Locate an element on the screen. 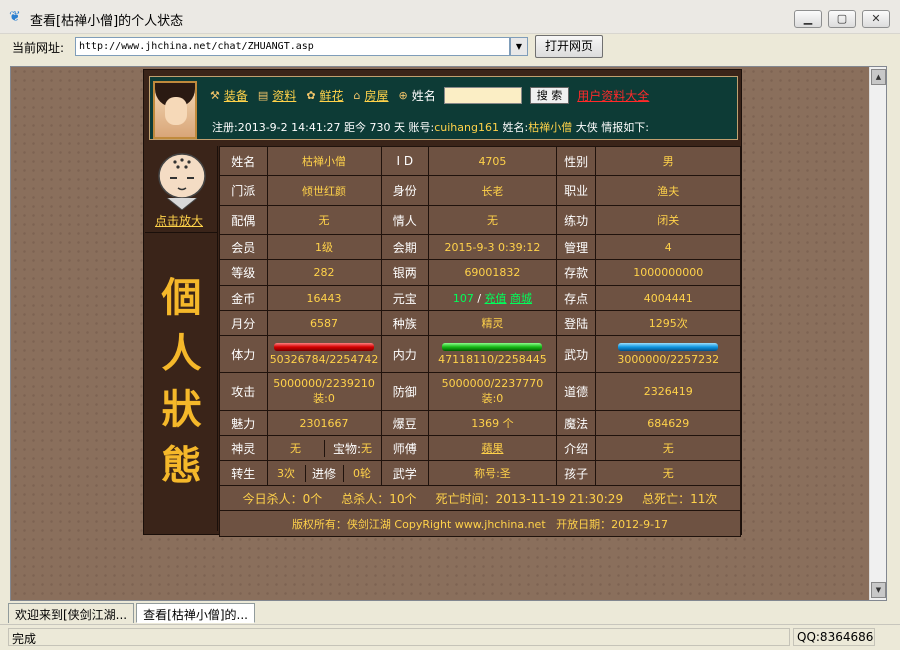 The image size is (900, 650). monk-avatar-icon is located at coordinates (182, 181).